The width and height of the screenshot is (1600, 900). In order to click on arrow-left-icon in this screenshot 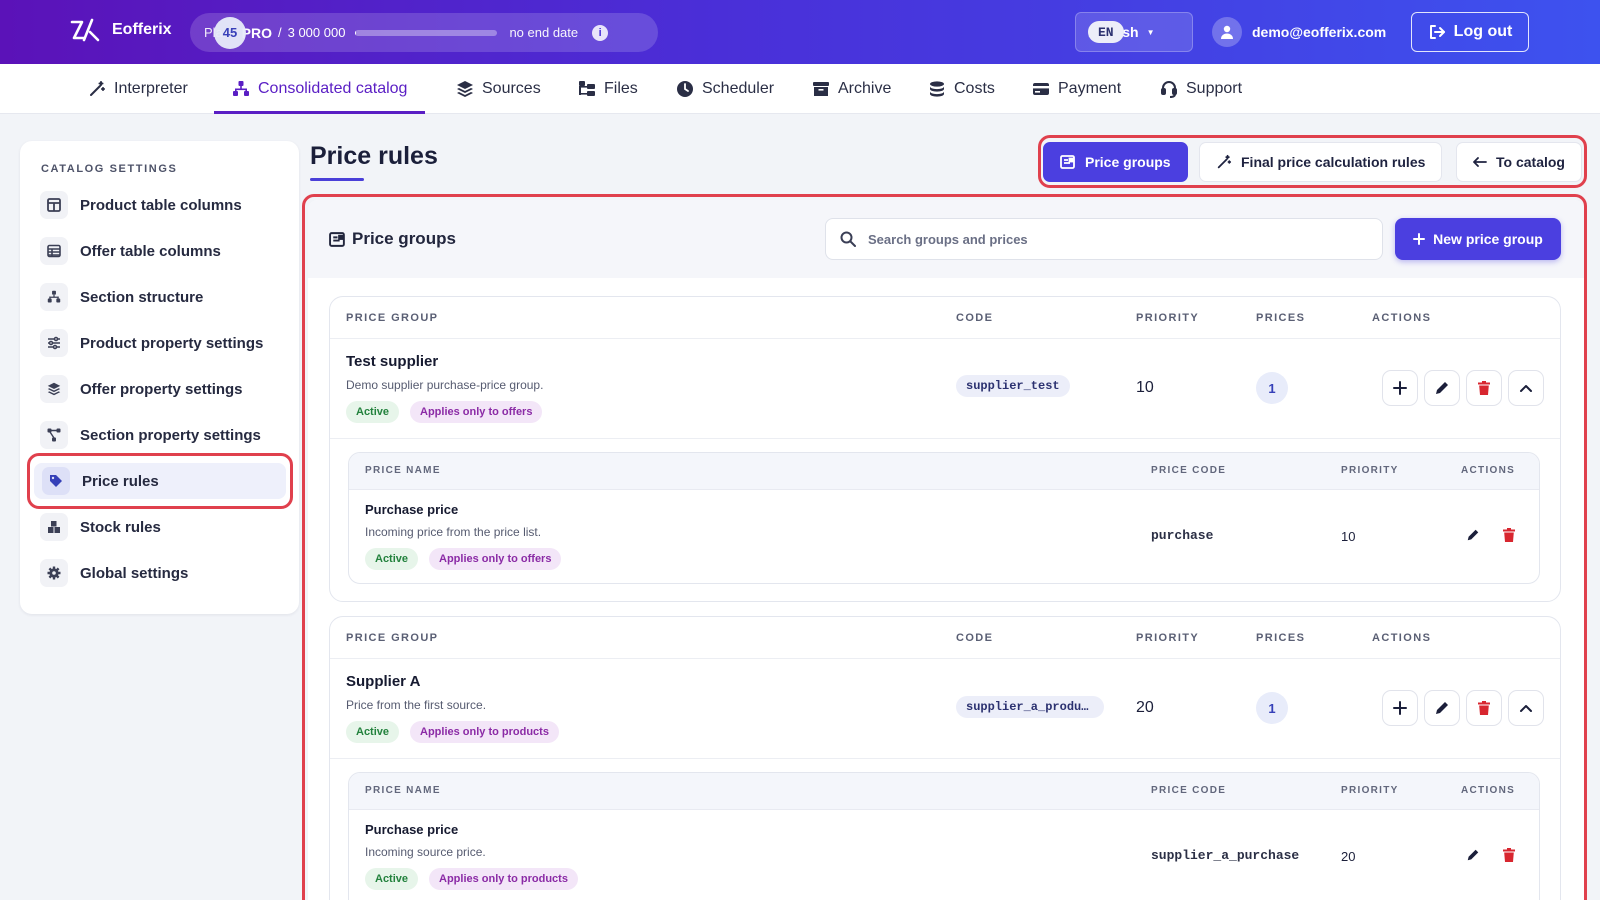, I will do `click(1480, 162)`.